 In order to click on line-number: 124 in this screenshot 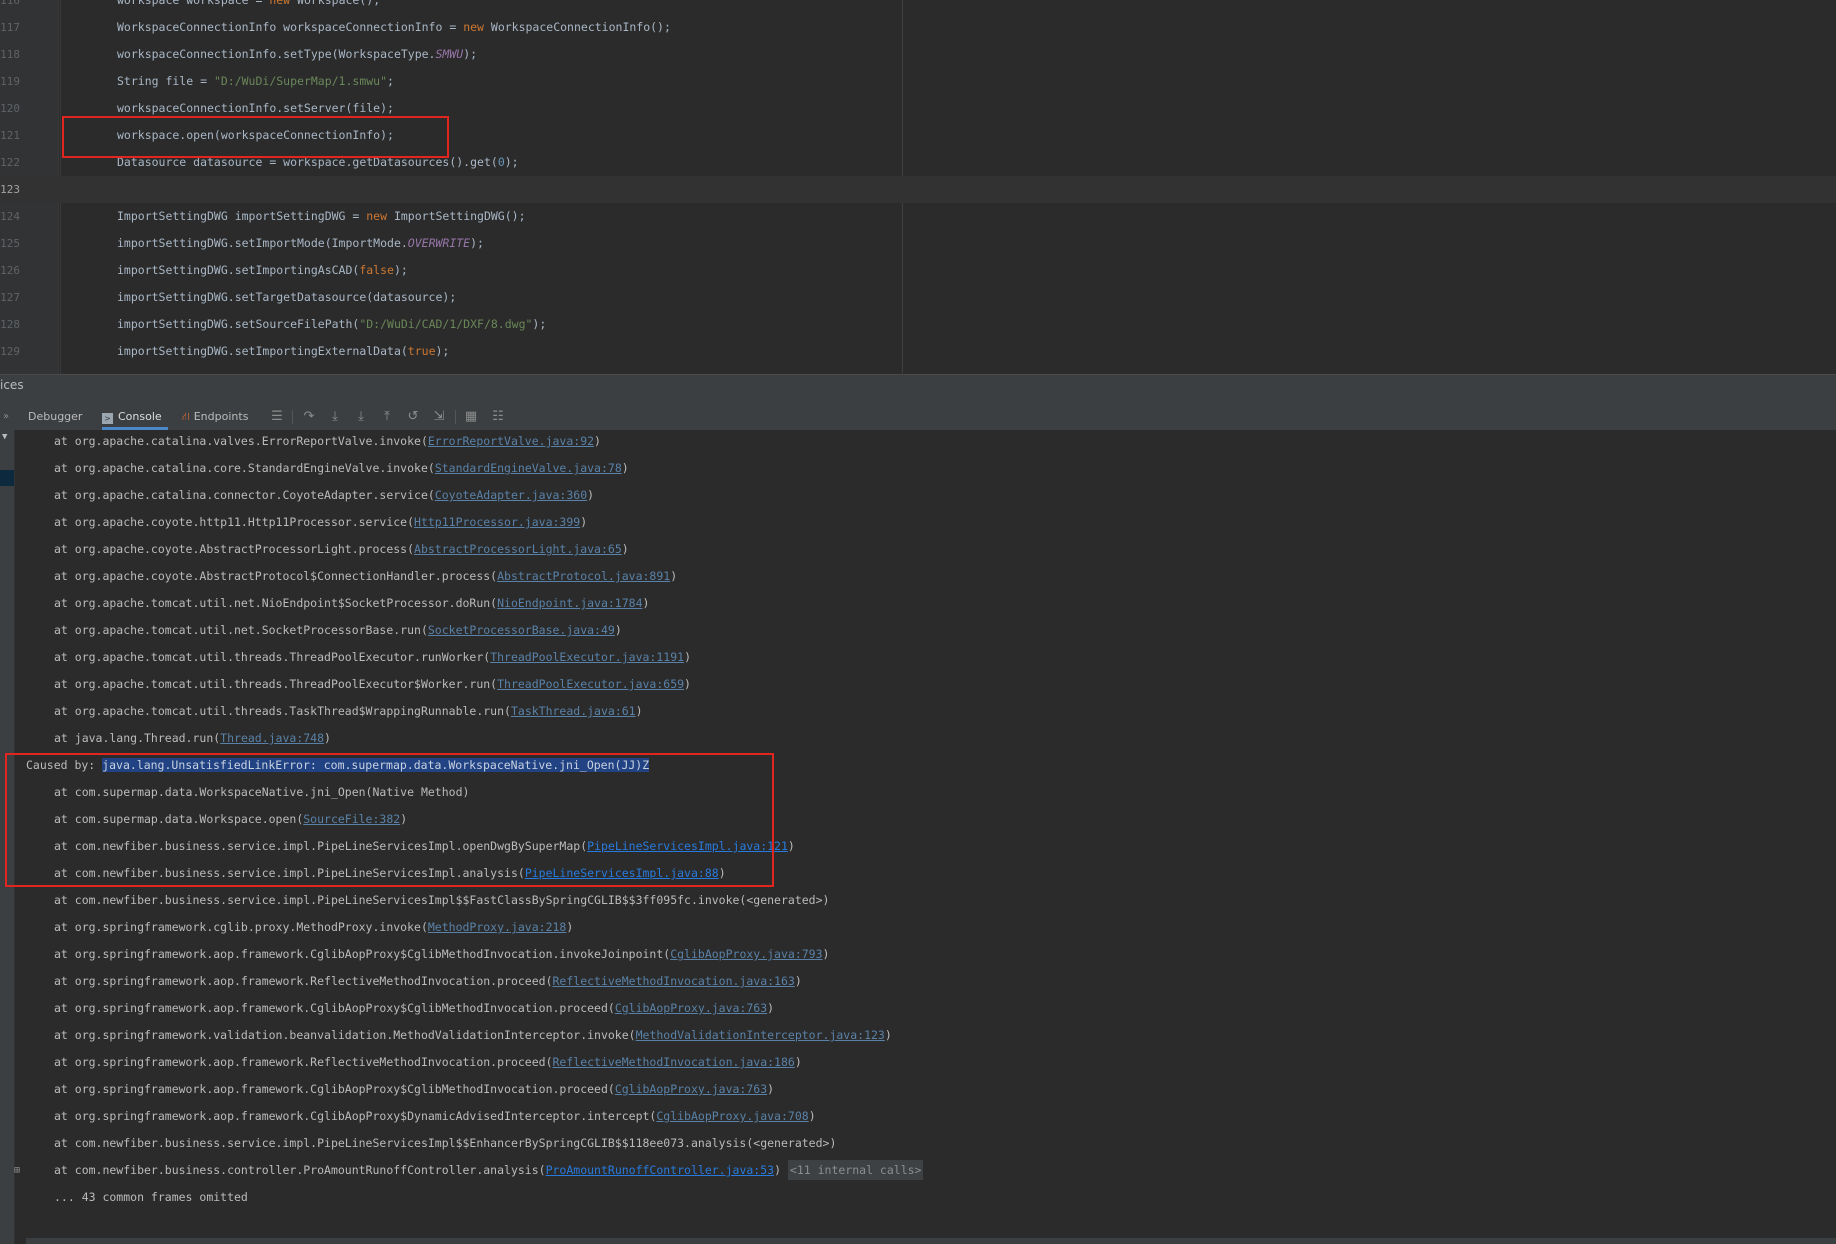, I will do `click(10, 216)`.